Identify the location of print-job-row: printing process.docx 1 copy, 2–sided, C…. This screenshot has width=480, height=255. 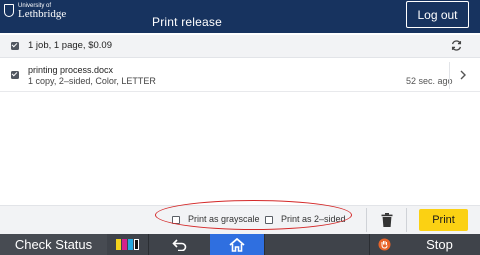
(240, 76).